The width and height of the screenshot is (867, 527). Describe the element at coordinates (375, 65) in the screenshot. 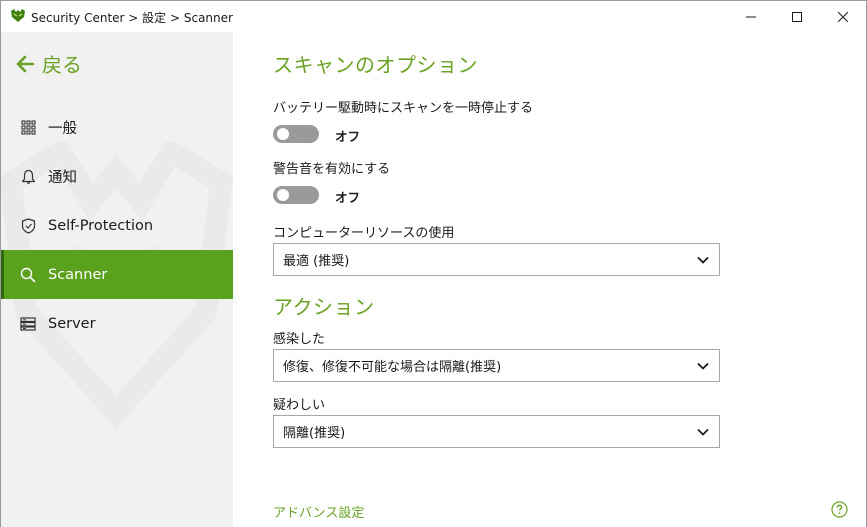

I see `scan-options-title: スキャンのオプション` at that location.